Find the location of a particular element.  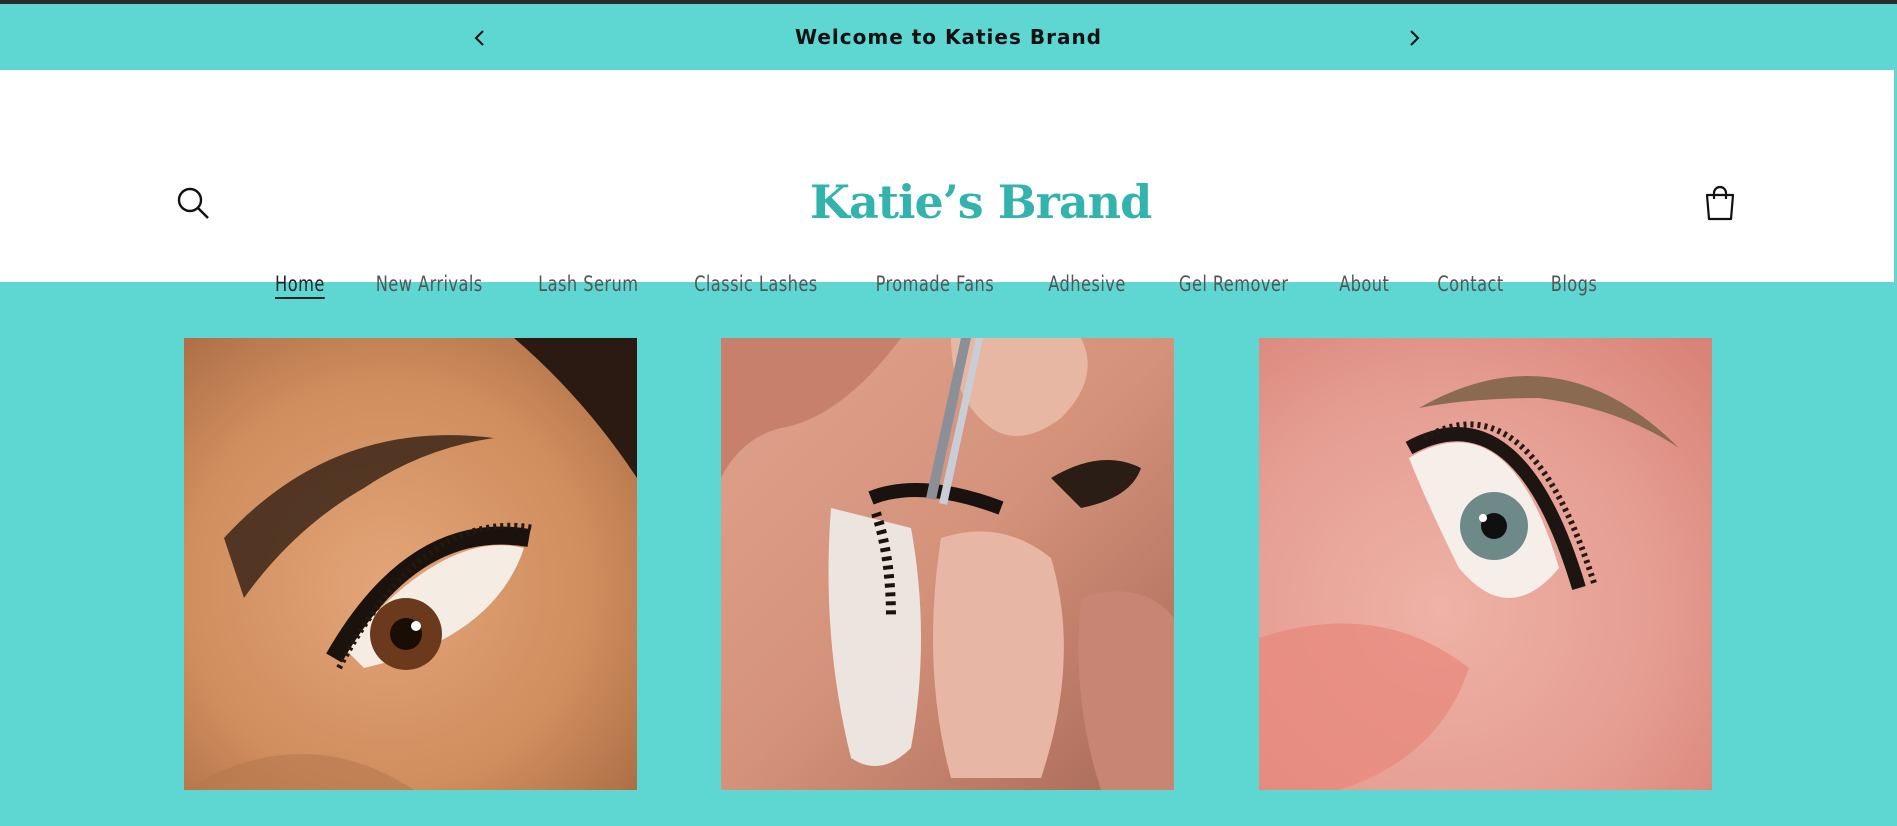

next-announcement-button is located at coordinates (1414, 38).